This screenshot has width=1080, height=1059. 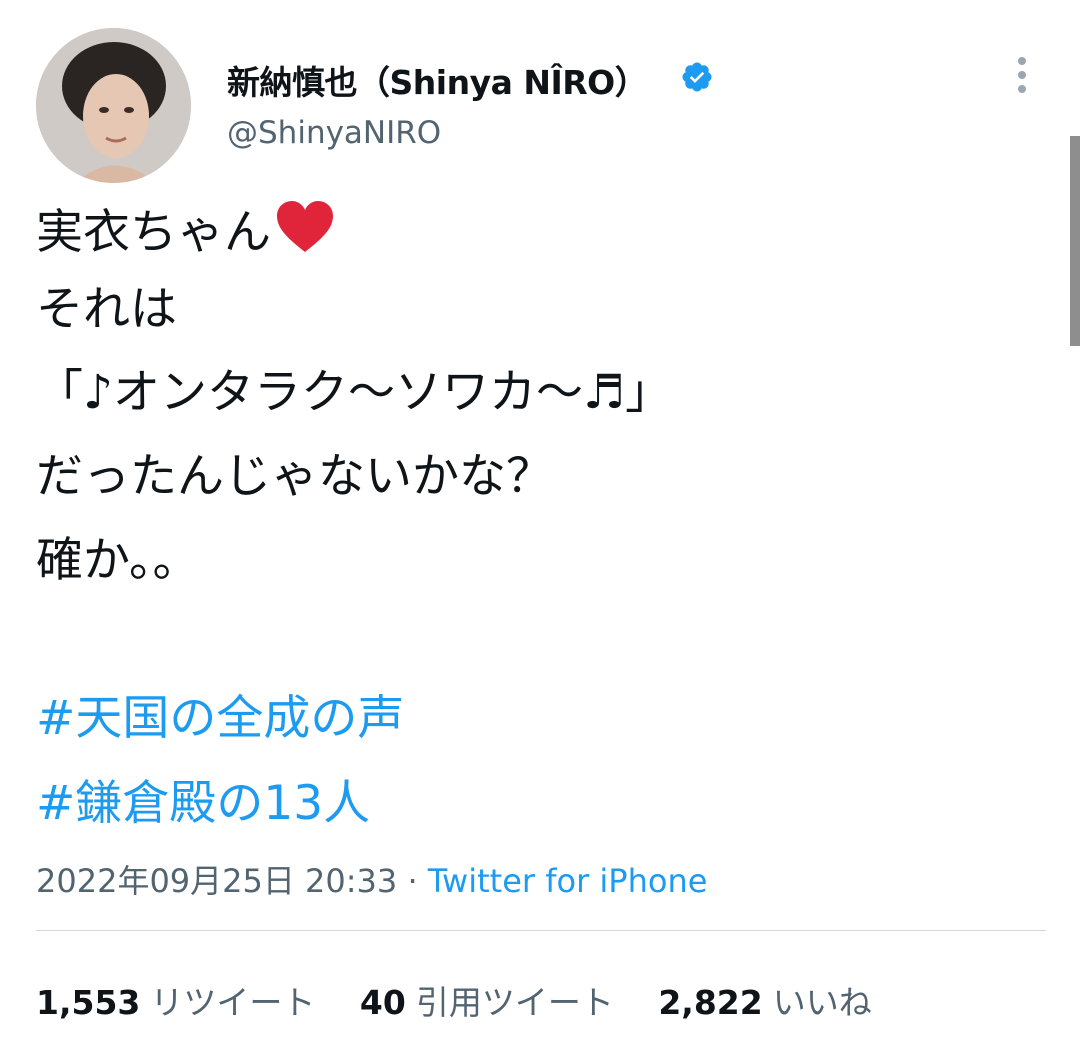 What do you see at coordinates (697, 77) in the screenshot?
I see `verified-badge-icon` at bounding box center [697, 77].